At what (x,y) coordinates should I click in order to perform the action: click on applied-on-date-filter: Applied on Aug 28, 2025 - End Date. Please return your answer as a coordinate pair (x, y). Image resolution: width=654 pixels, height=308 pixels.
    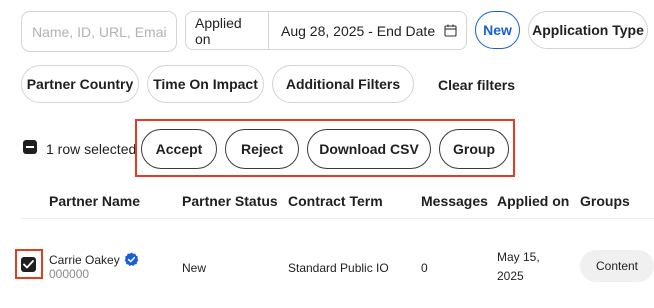
    Looking at the image, I should click on (326, 30).